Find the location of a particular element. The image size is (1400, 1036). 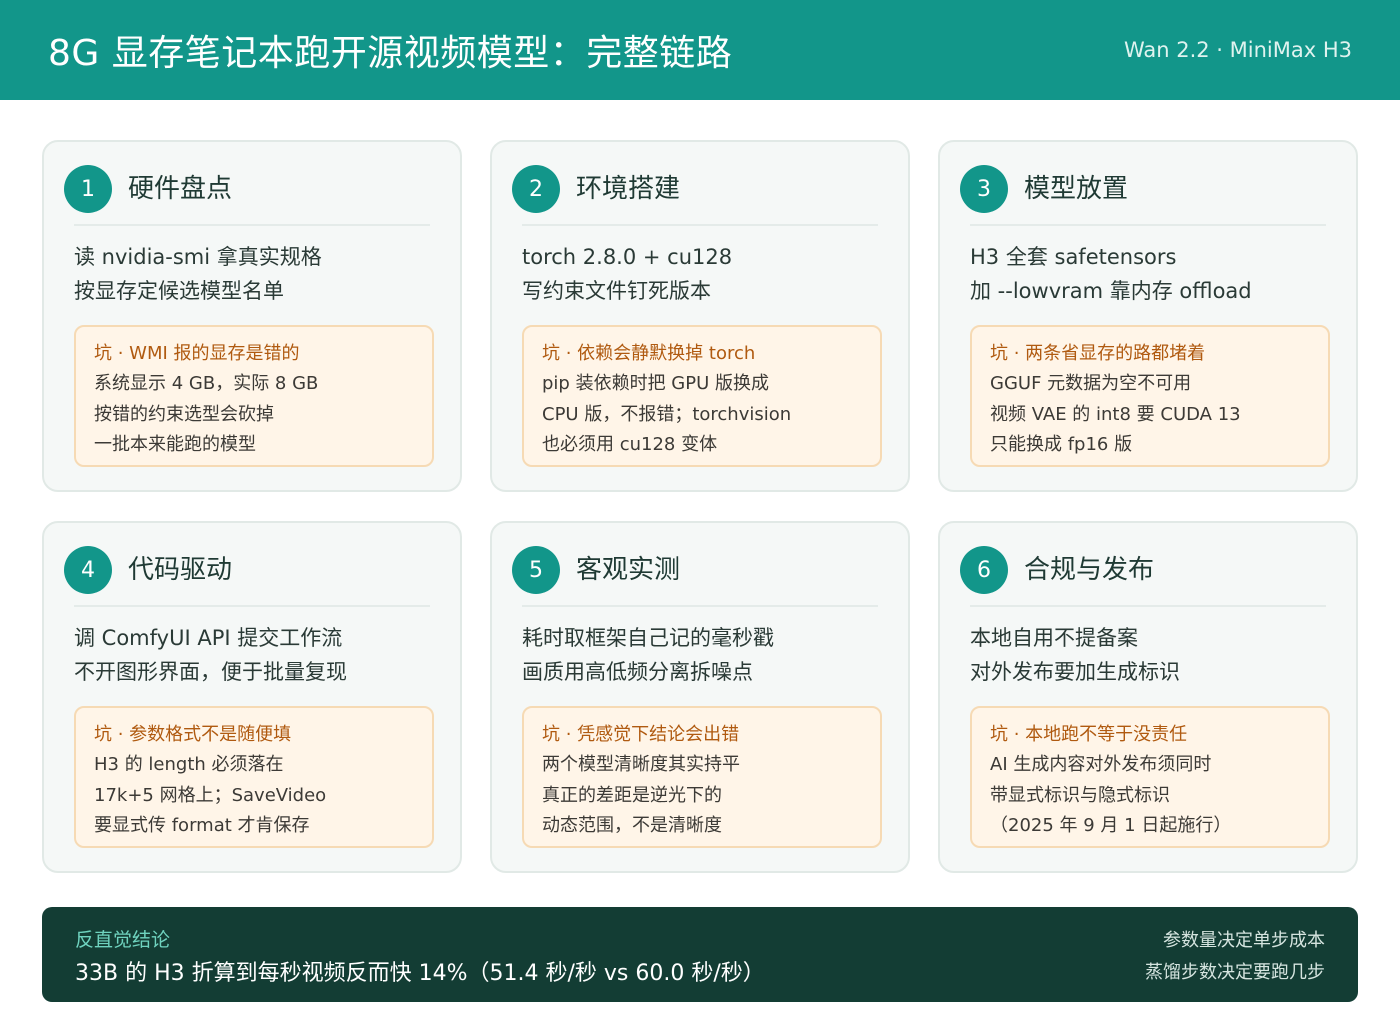

pitfall-line: 17k+5 网格上；SaveVideo is located at coordinates (210, 795).